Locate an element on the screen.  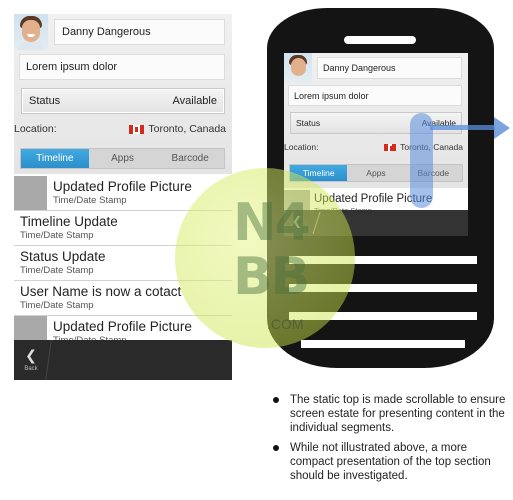
thumbnail is located at coordinates (30, 193).